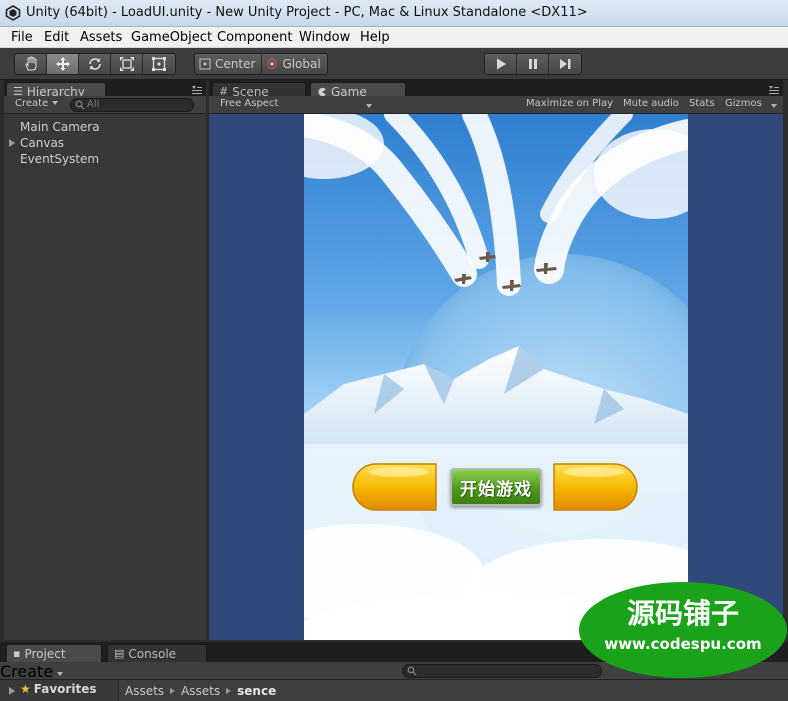 The image size is (788, 701). What do you see at coordinates (17, 653) in the screenshot?
I see `folder-icon: ▪` at bounding box center [17, 653].